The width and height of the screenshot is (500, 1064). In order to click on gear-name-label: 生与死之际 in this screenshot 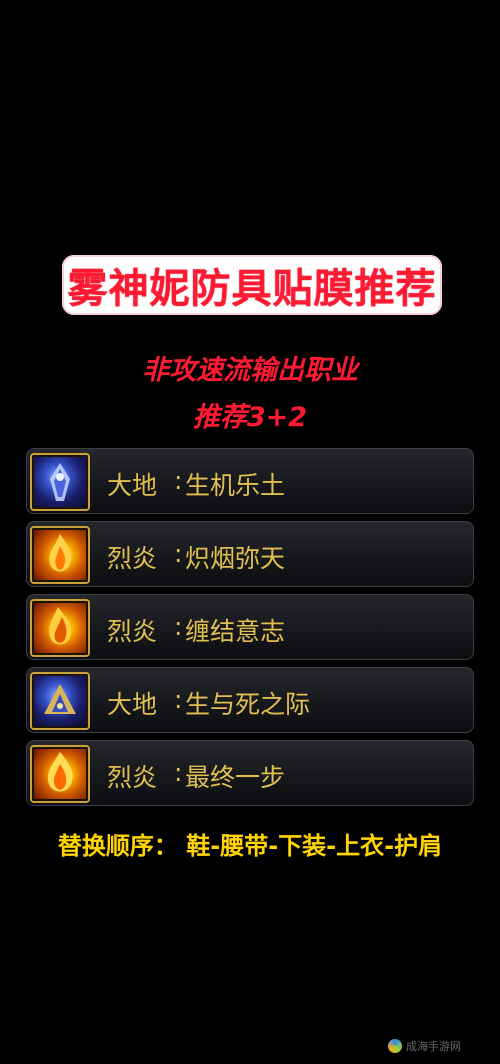, I will do `click(248, 704)`.